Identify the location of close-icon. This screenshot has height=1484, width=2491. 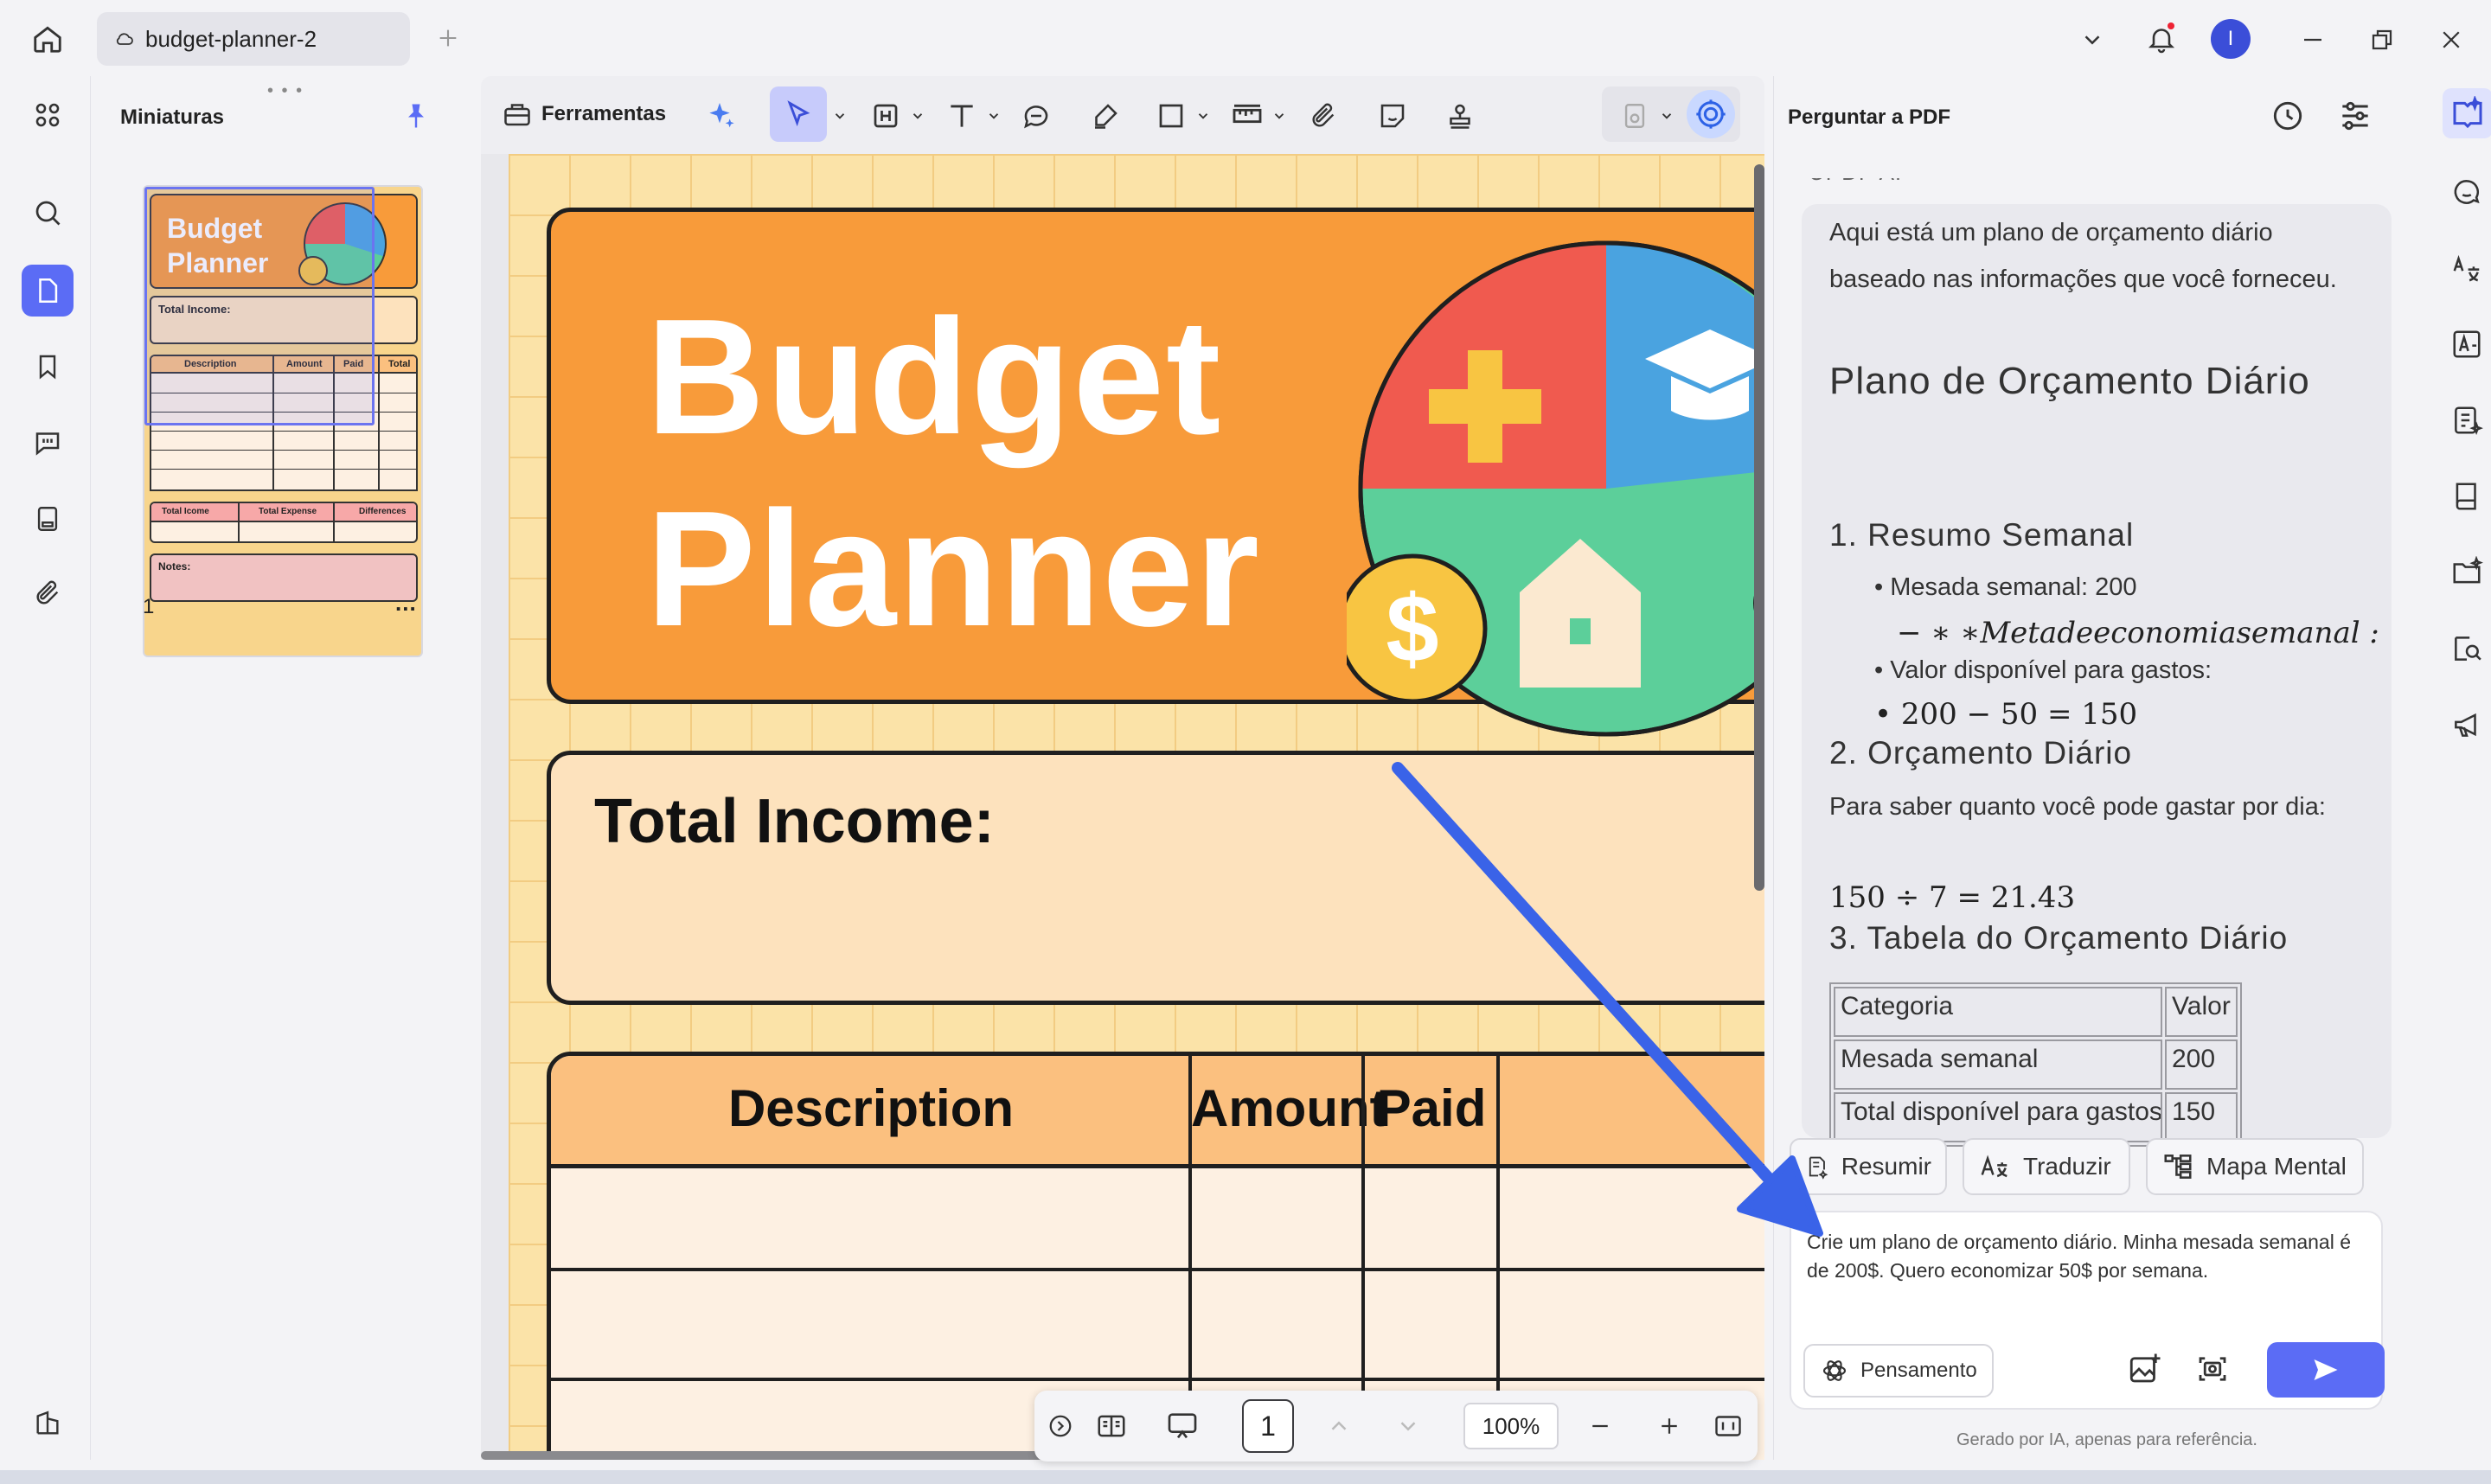
(2451, 40).